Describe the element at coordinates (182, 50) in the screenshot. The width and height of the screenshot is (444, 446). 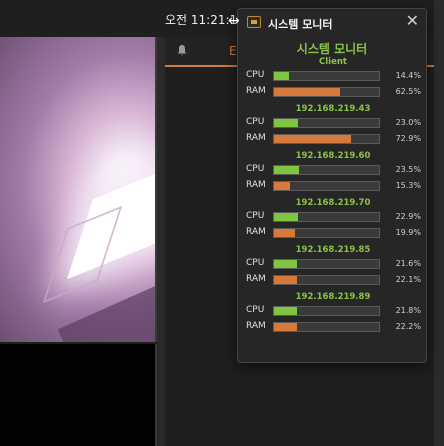
I see `bell-icon` at that location.